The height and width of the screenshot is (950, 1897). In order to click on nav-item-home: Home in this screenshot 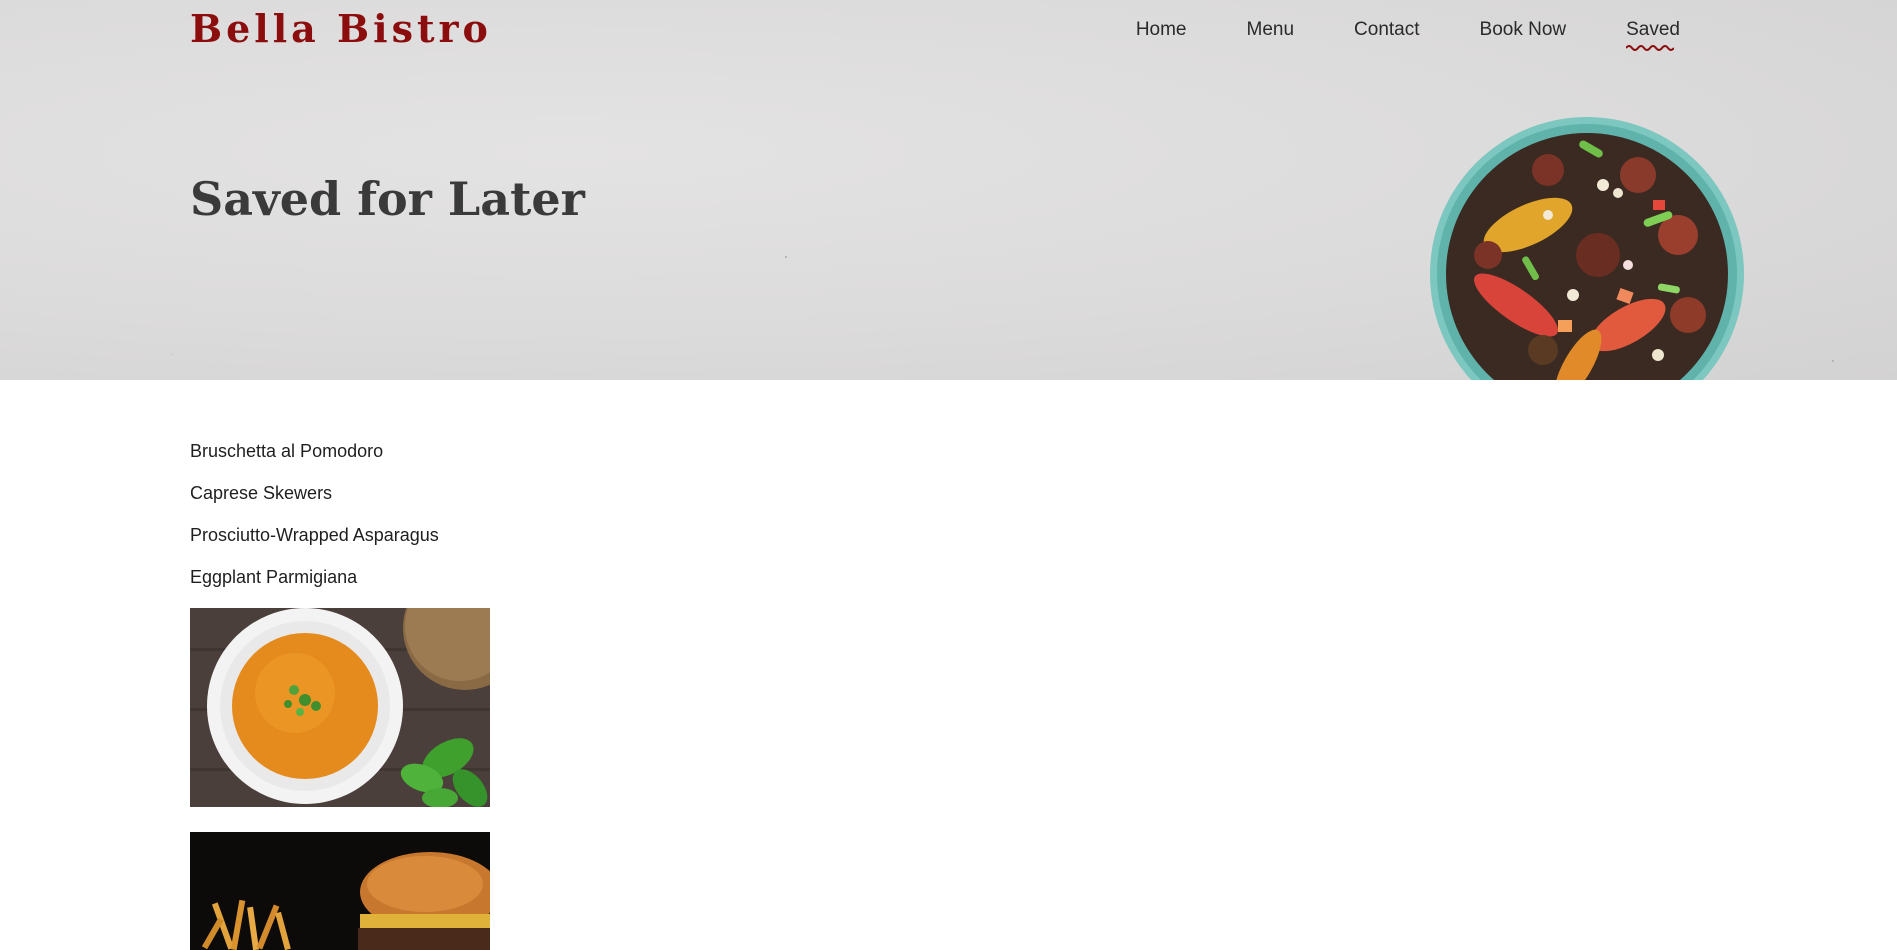, I will do `click(1161, 30)`.